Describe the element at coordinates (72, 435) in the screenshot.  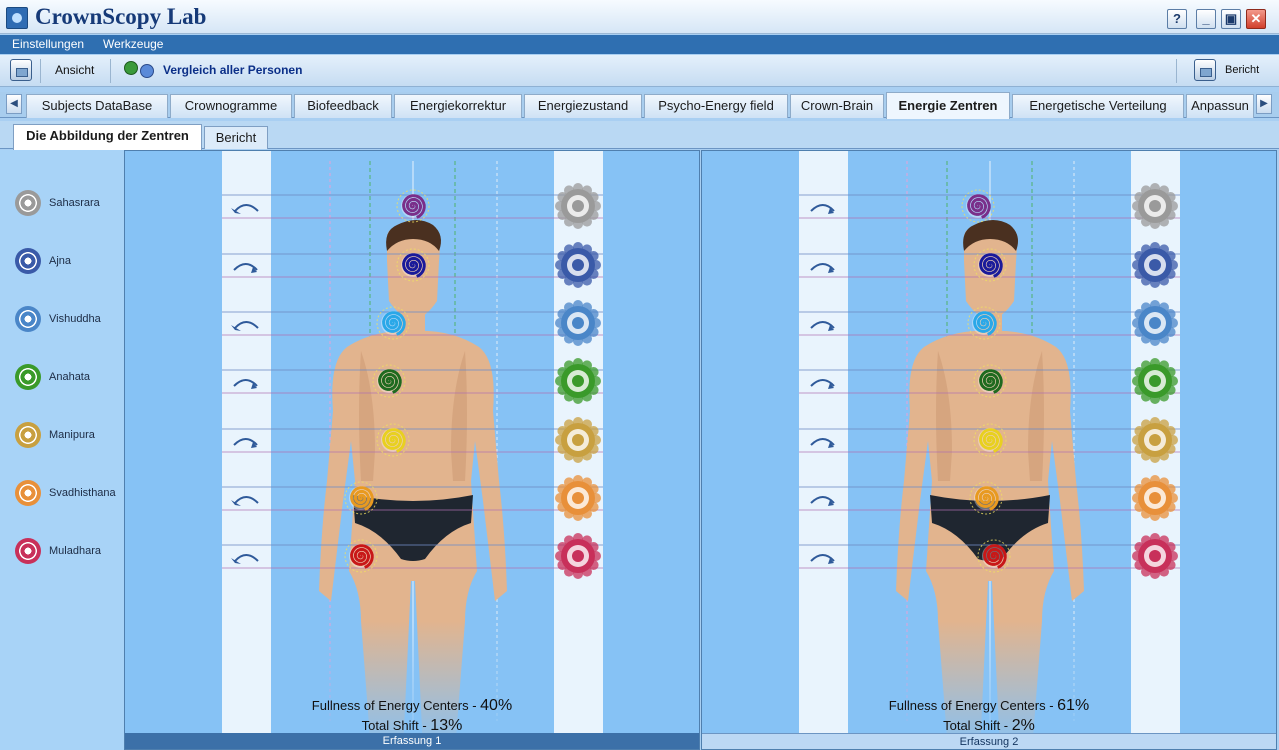
I see `legend-label: Manipura` at that location.